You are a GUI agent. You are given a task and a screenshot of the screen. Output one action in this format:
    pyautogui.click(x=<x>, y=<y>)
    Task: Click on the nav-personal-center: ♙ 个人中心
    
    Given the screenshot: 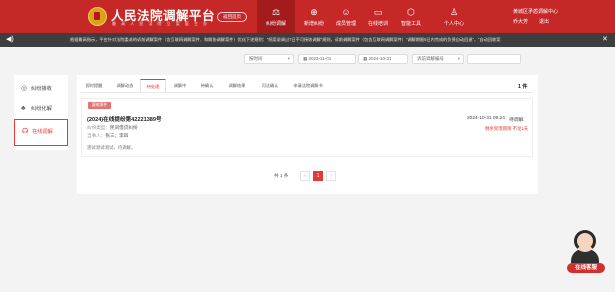 What is the action you would take?
    pyautogui.click(x=454, y=16)
    